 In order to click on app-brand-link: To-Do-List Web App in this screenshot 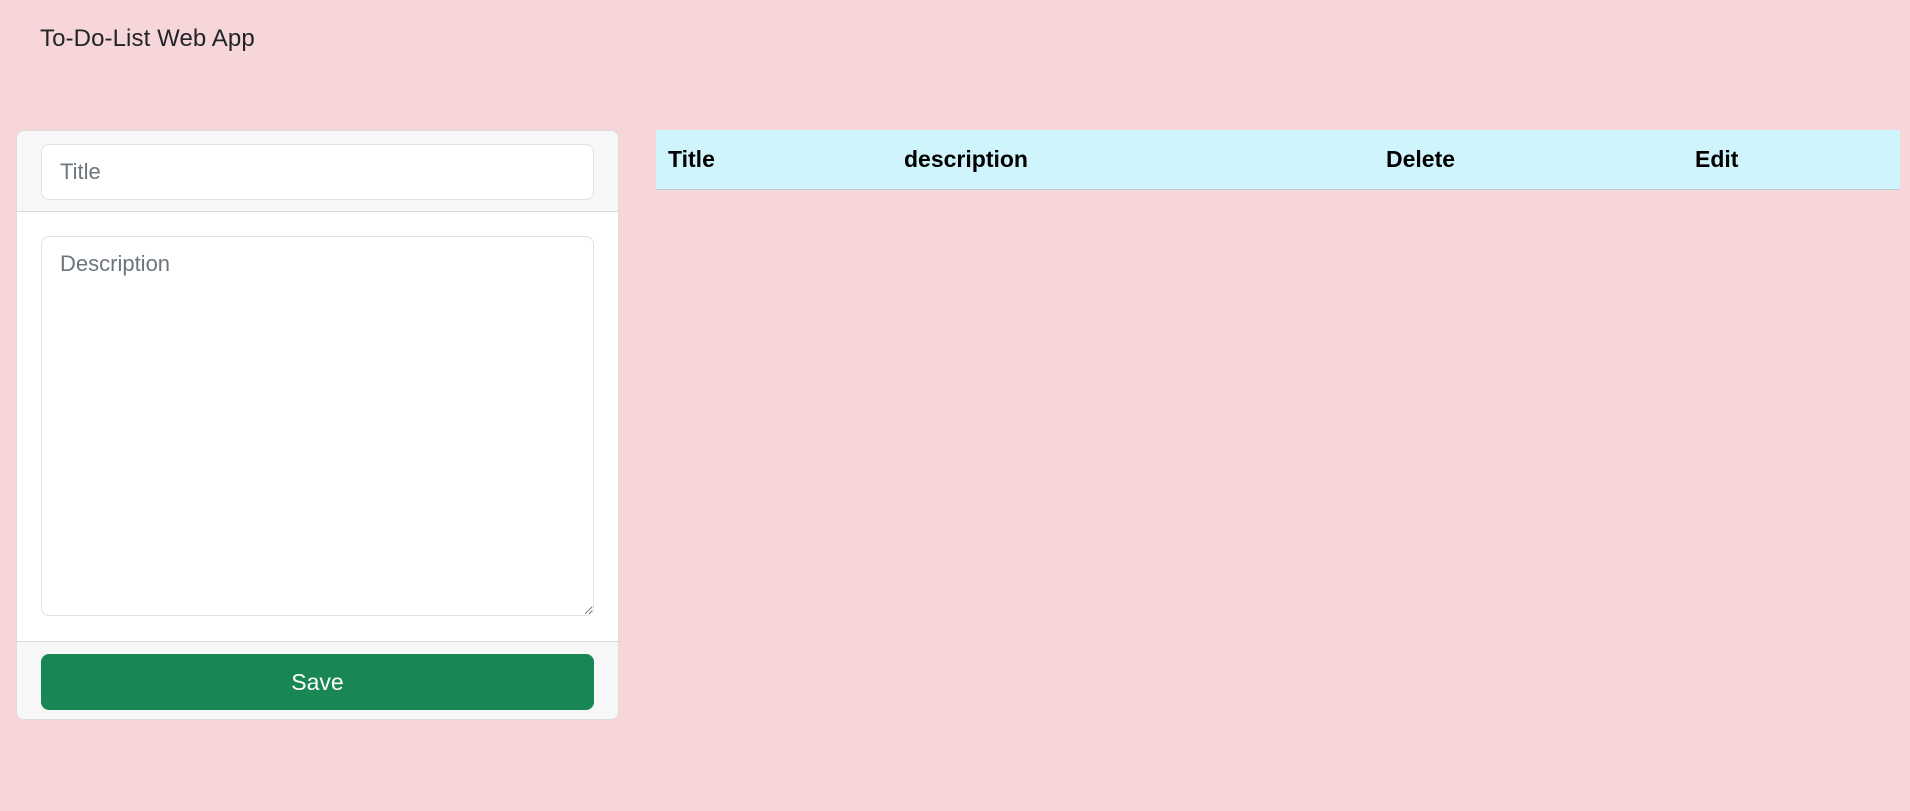, I will do `click(147, 39)`.